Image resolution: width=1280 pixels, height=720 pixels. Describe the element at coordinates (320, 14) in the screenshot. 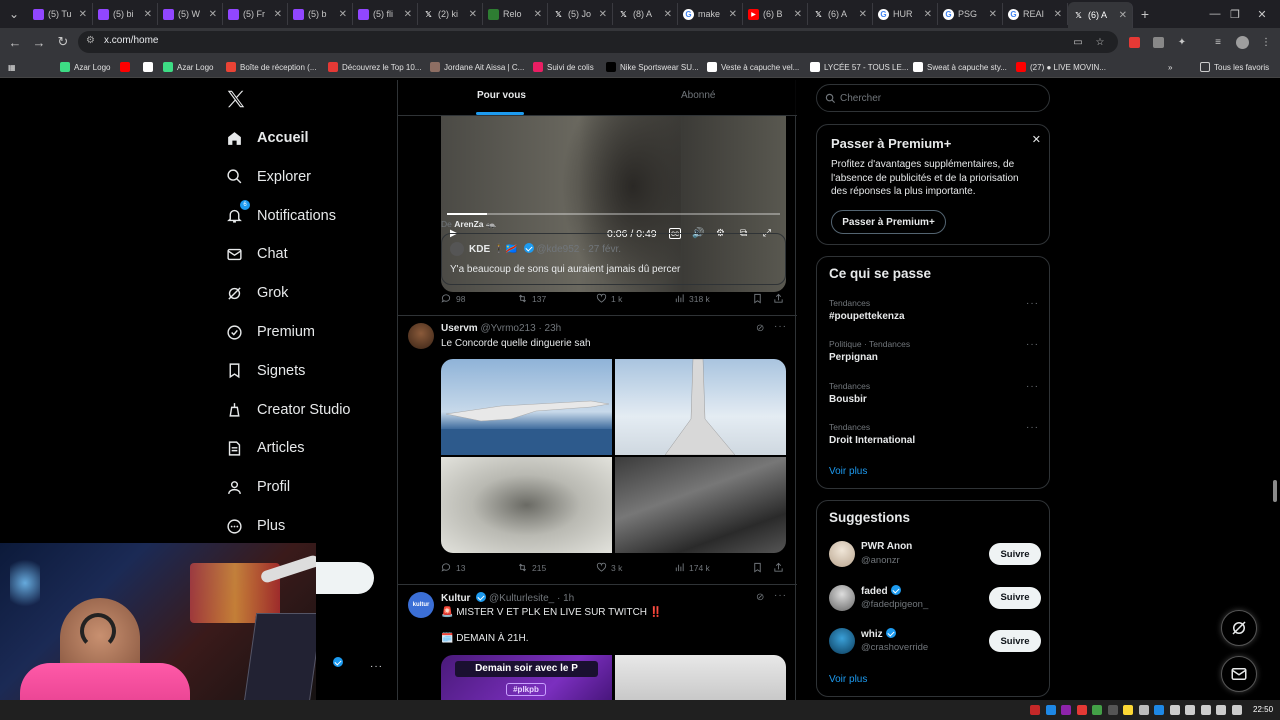

I see `browser-tab: (5) b ✕` at that location.